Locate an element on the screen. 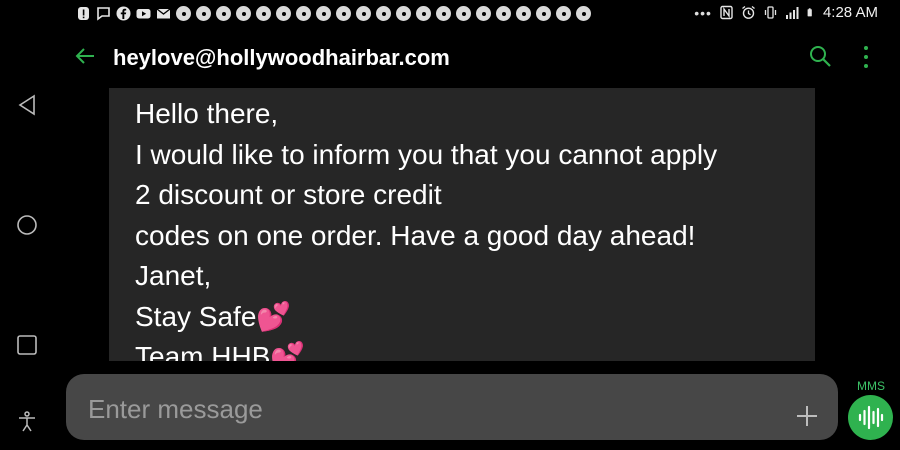  message-input: Enter message is located at coordinates (175, 409).